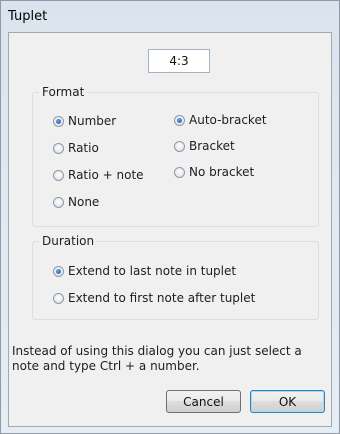 The image size is (340, 434). What do you see at coordinates (222, 172) in the screenshot?
I see `radio-no-bracket-label: No bracket` at bounding box center [222, 172].